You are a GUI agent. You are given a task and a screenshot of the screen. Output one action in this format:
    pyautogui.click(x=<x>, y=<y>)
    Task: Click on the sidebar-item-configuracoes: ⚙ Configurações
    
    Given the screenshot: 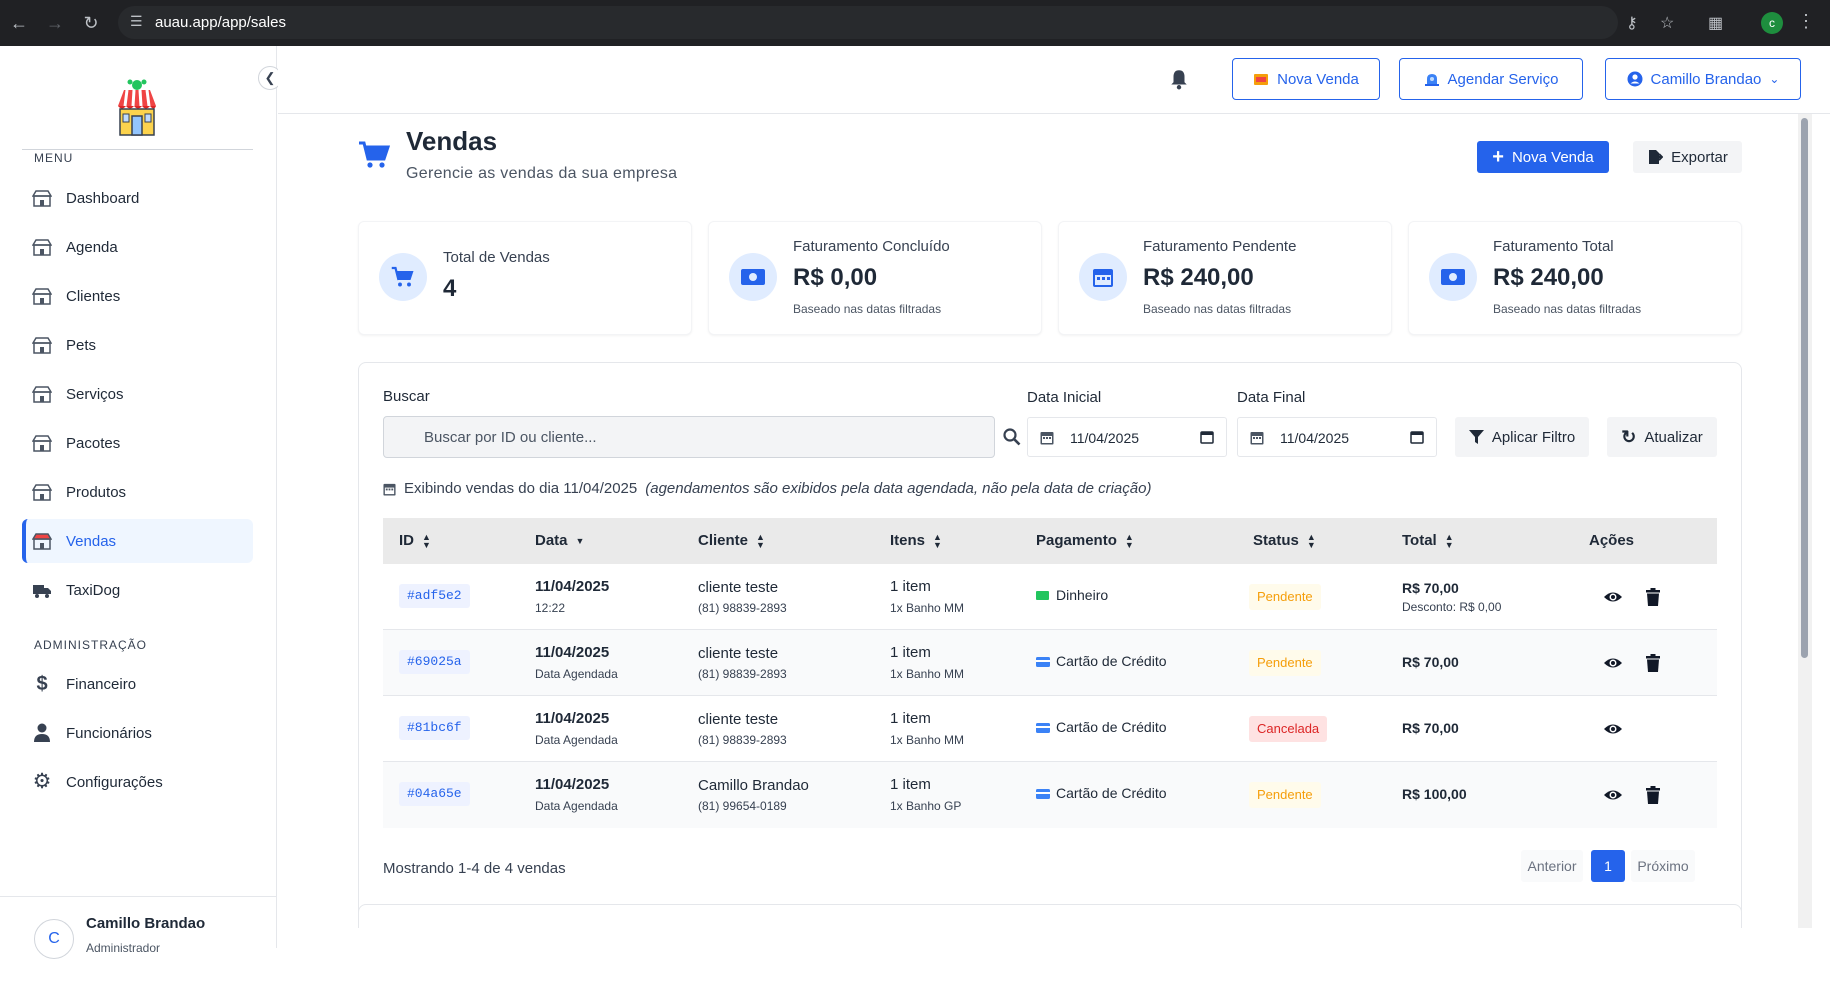 What is the action you would take?
    pyautogui.click(x=137, y=782)
    